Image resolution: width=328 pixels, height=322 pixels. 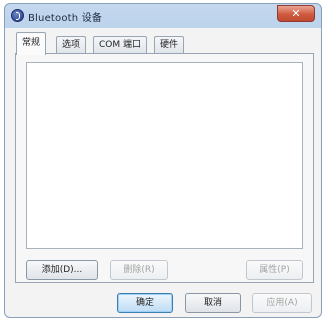 I want to click on tab-general: 常规, so click(x=31, y=43).